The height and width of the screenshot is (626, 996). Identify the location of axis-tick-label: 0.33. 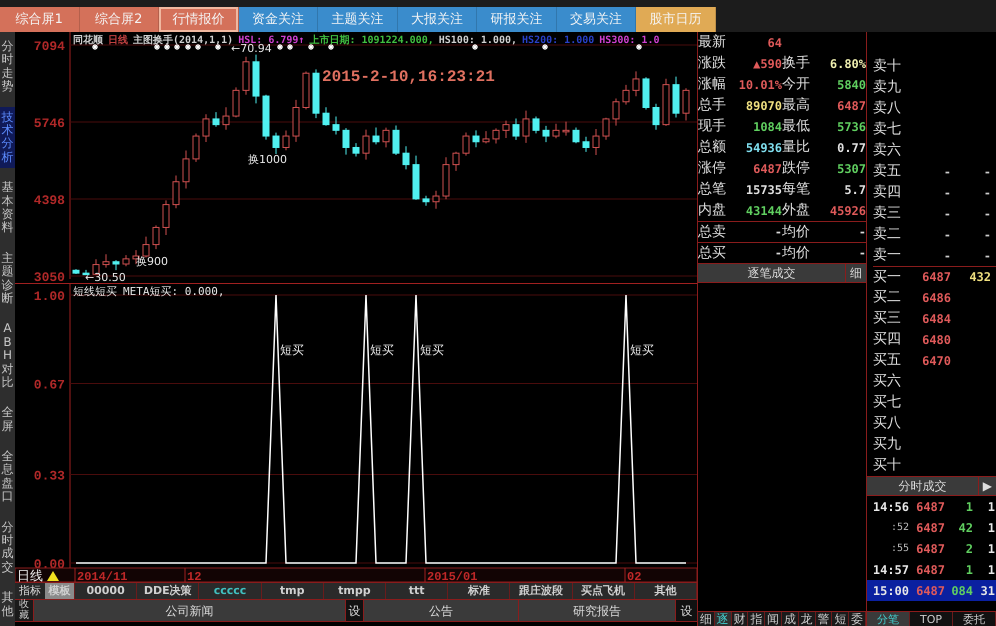
(49, 476).